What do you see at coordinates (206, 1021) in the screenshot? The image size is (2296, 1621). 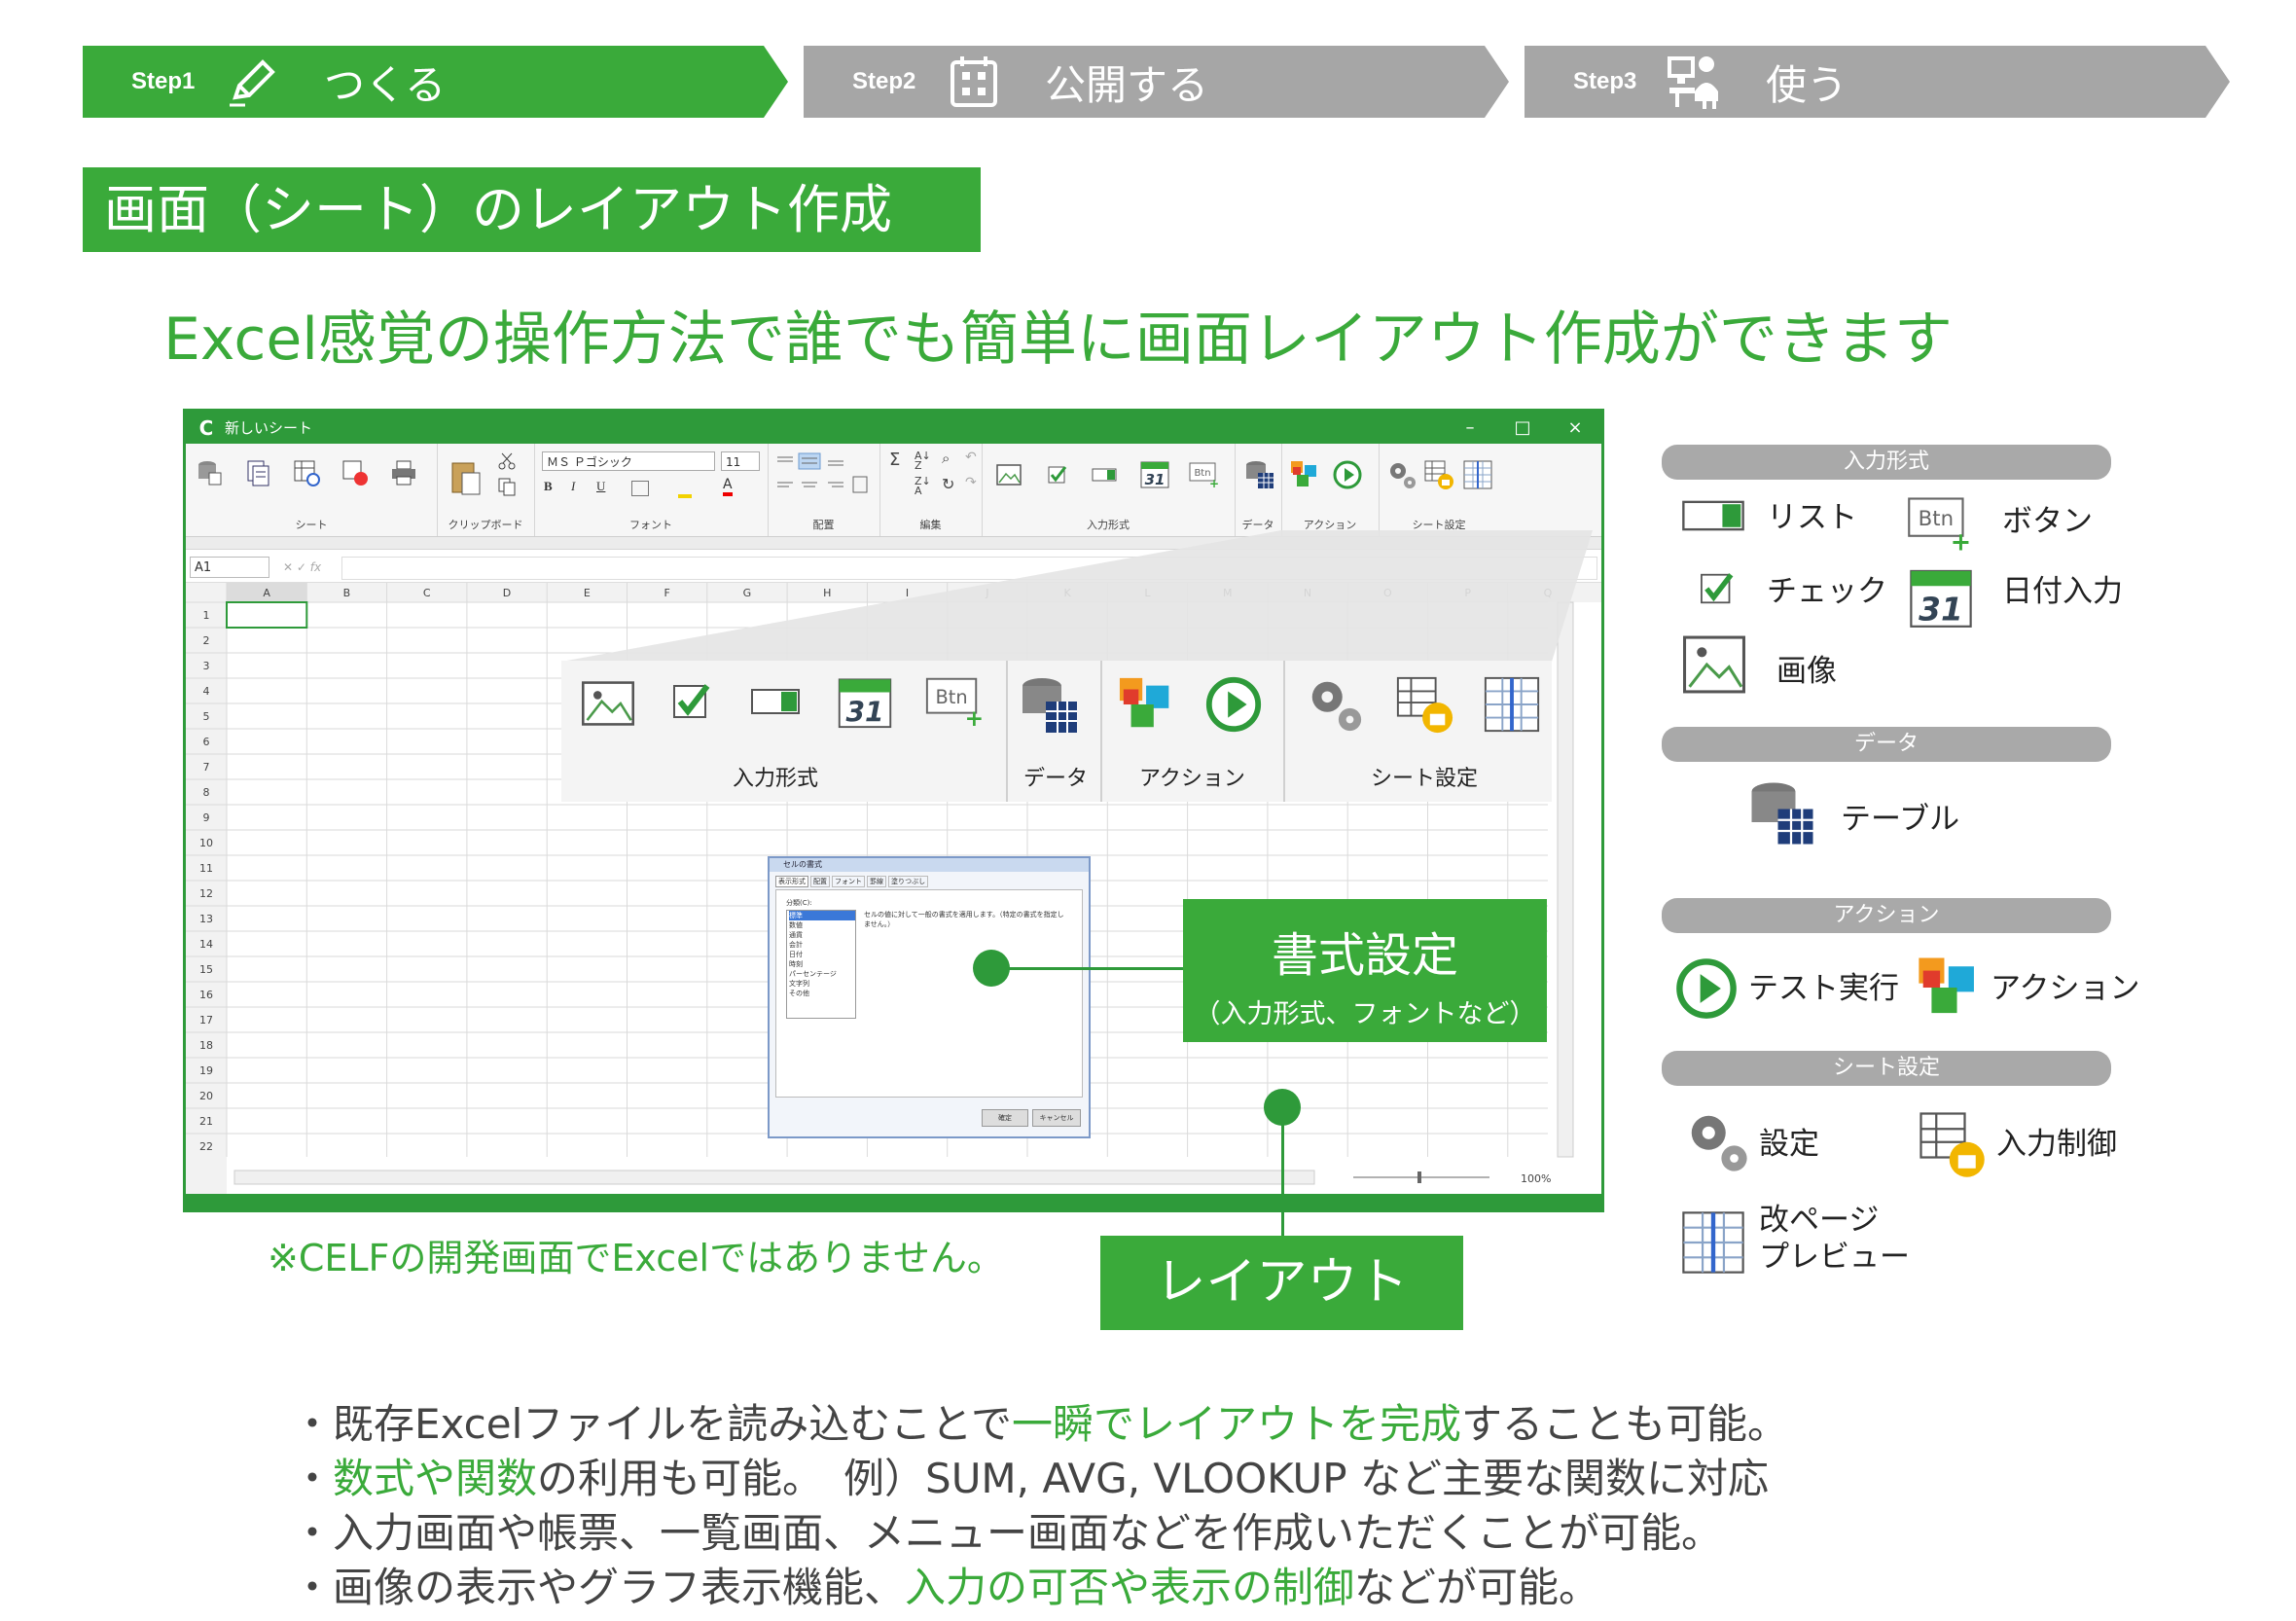 I see `row-header: 17` at bounding box center [206, 1021].